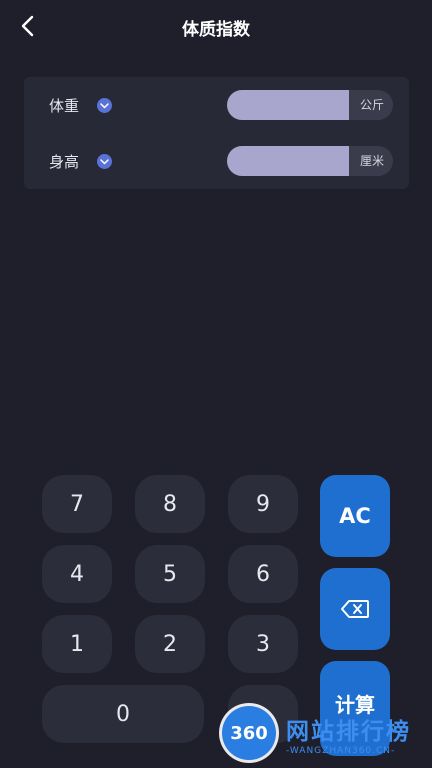 Image resolution: width=432 pixels, height=768 pixels. What do you see at coordinates (371, 105) in the screenshot?
I see `weight-unit: 公斤` at bounding box center [371, 105].